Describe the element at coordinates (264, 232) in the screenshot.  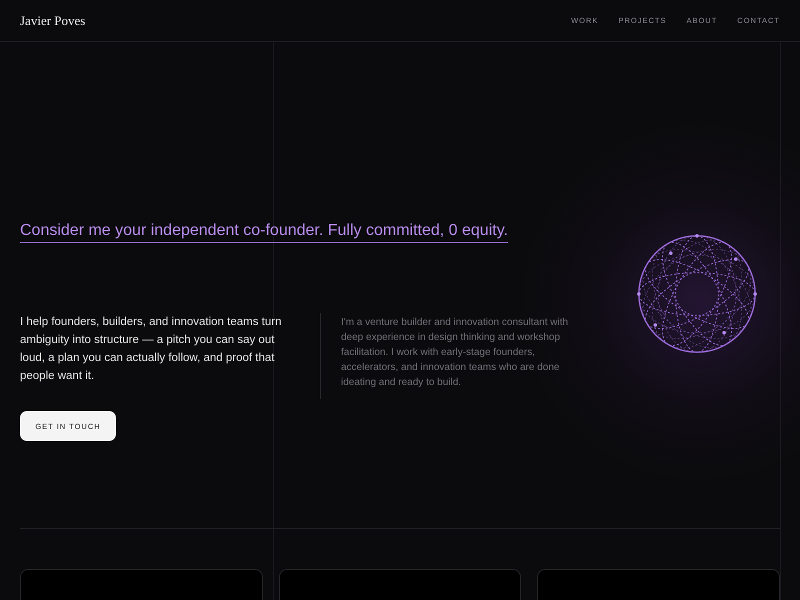
I see `tagline: Consider me your independent co-founder. Fully committed, 0 equity.` at that location.